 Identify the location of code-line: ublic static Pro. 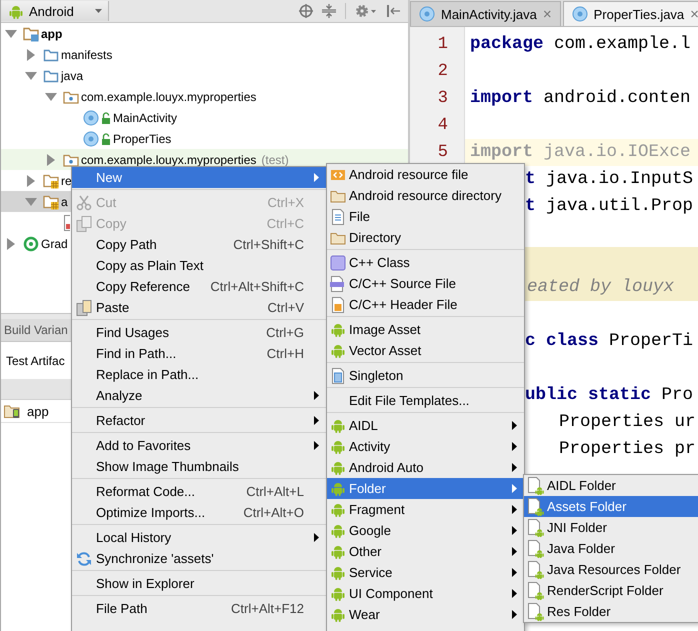
(609, 395).